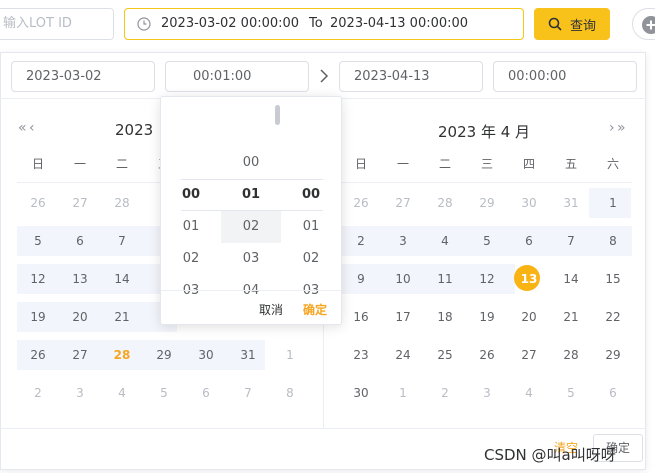 The image size is (655, 473). What do you see at coordinates (613, 317) in the screenshot?
I see `day-cell: 22` at bounding box center [613, 317].